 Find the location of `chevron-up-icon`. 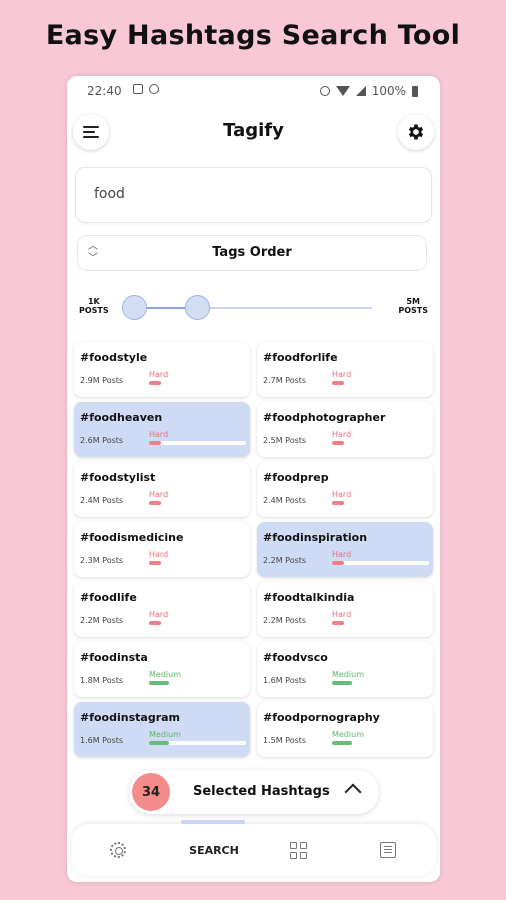

chevron-up-icon is located at coordinates (353, 792).